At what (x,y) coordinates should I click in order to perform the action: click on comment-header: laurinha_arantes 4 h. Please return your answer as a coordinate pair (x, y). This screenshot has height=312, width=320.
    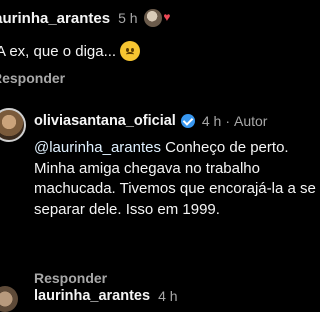
    Looking at the image, I should click on (106, 296).